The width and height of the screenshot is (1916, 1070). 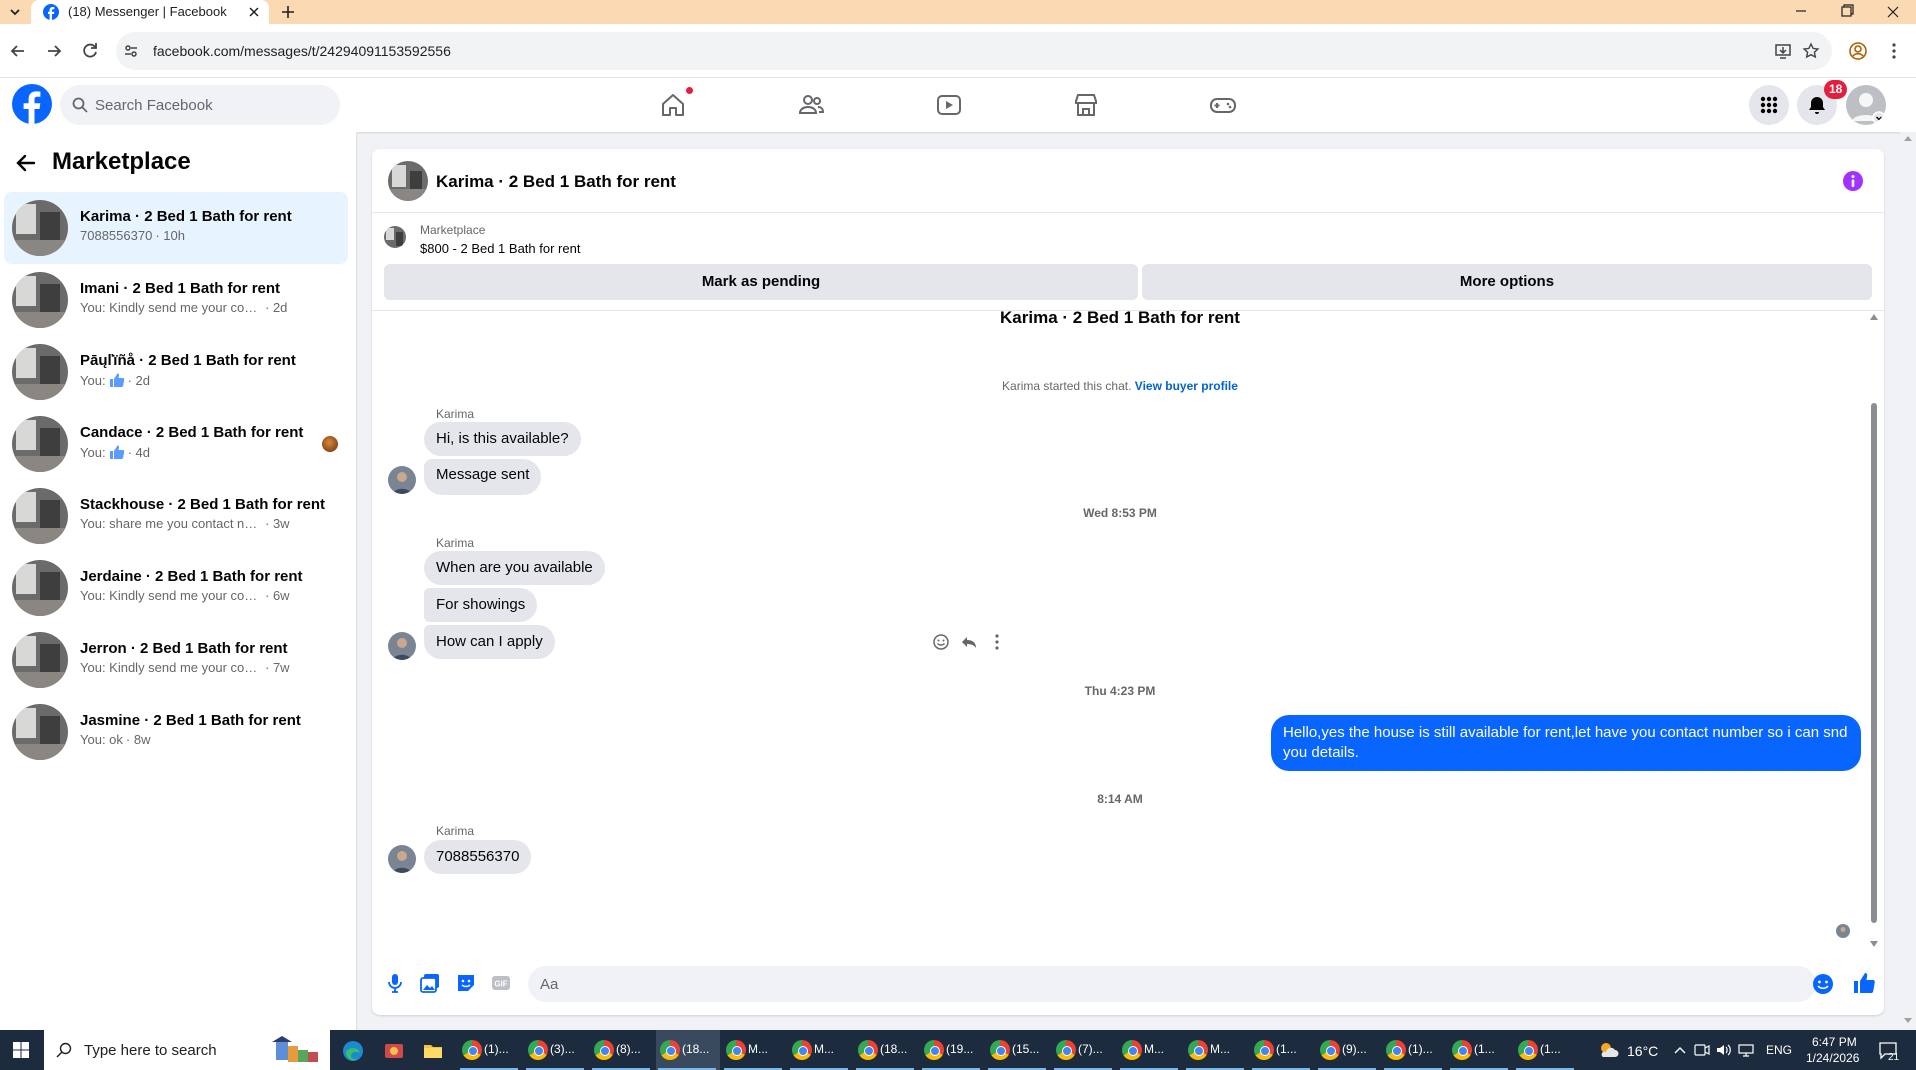 I want to click on new-tab-icon, so click(x=288, y=12).